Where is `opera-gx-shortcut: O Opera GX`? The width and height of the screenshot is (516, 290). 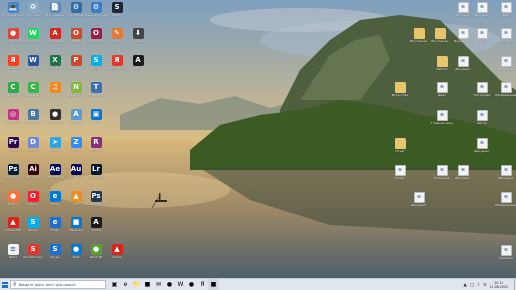
opera-gx-shortcut: O Opera GX is located at coordinates (96, 37).